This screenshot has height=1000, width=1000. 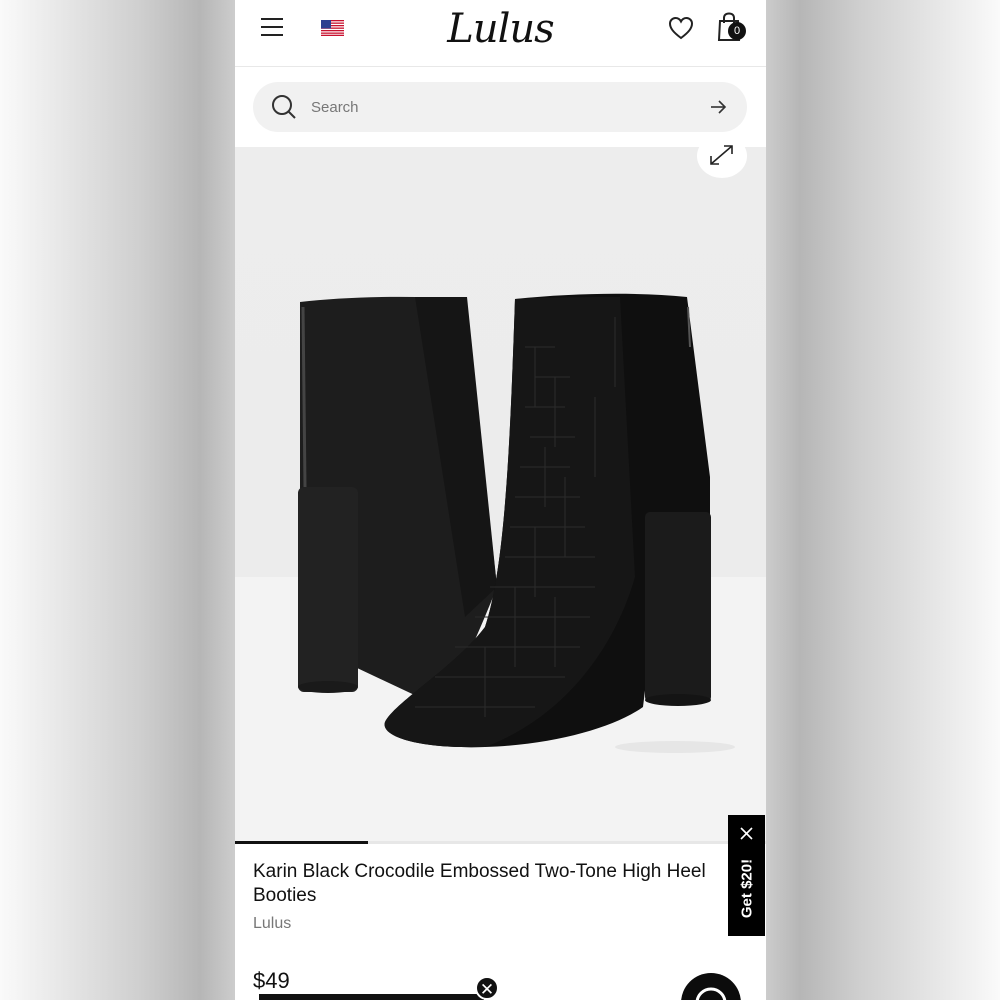 I want to click on expand-image-button, so click(x=722, y=156).